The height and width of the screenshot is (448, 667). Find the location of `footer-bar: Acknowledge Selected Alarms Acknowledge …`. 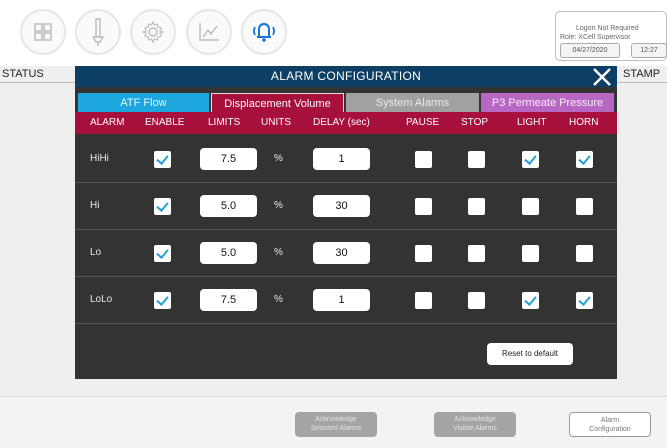

footer-bar: Acknowledge Selected Alarms Acknowledge … is located at coordinates (333, 422).